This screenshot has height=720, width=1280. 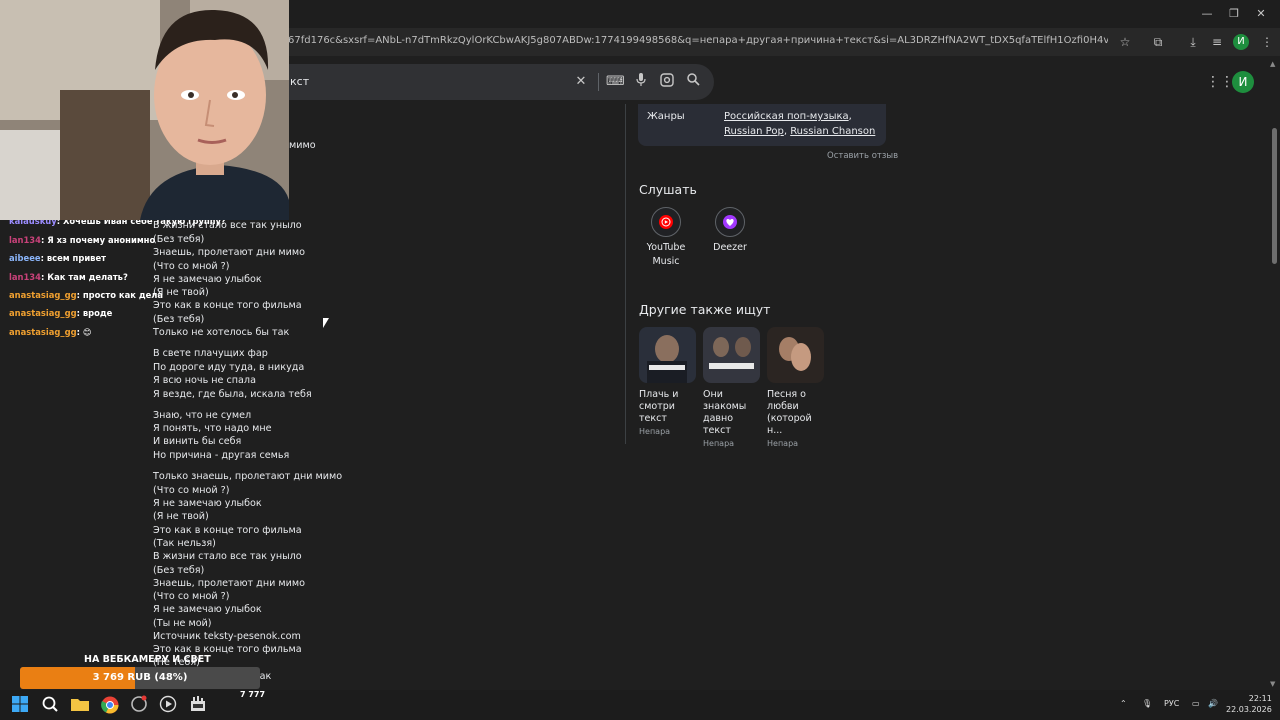 What do you see at coordinates (147, 659) in the screenshot?
I see `donation-goal-label: НА ВЕБКАМЕРУ И СВЕТ` at bounding box center [147, 659].